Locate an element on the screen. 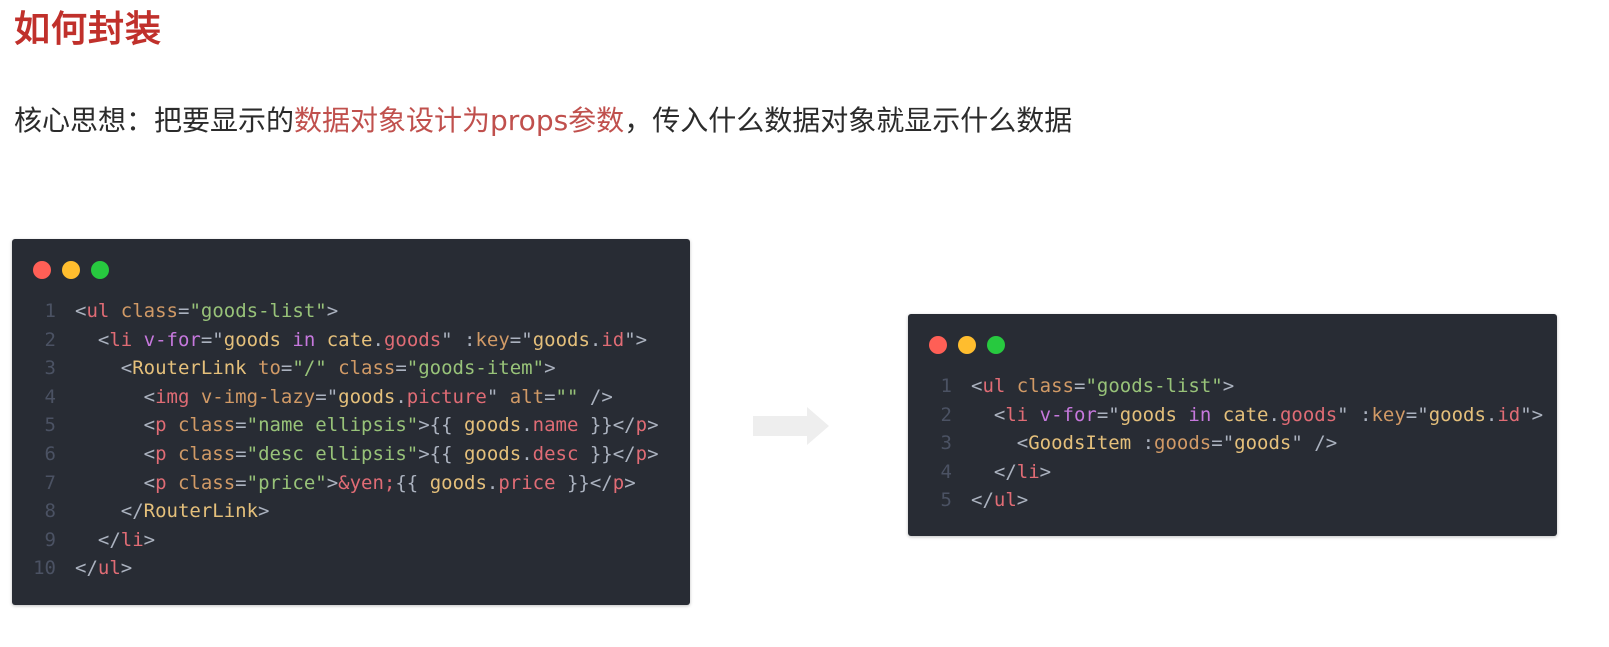 The width and height of the screenshot is (1609, 647). code-token: in is located at coordinates (303, 339).